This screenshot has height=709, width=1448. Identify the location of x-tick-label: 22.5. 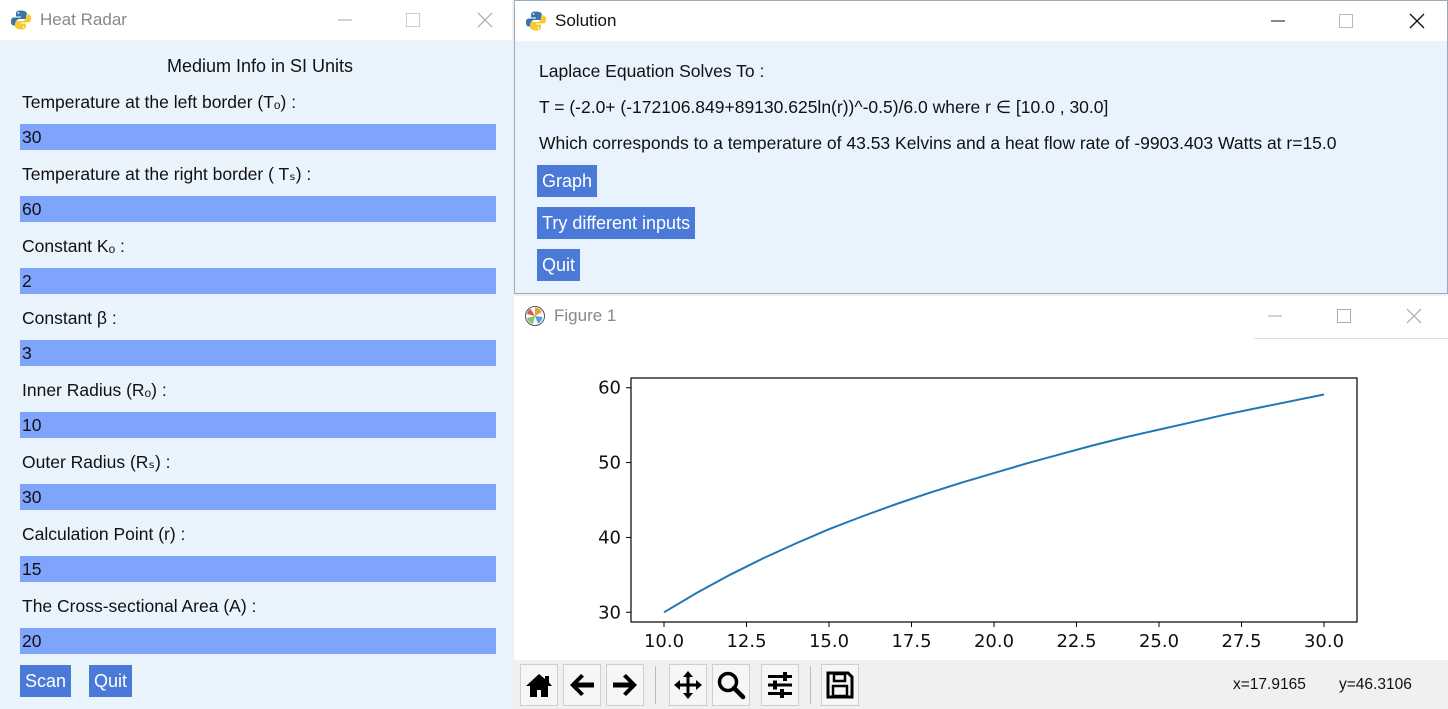
(1076, 641).